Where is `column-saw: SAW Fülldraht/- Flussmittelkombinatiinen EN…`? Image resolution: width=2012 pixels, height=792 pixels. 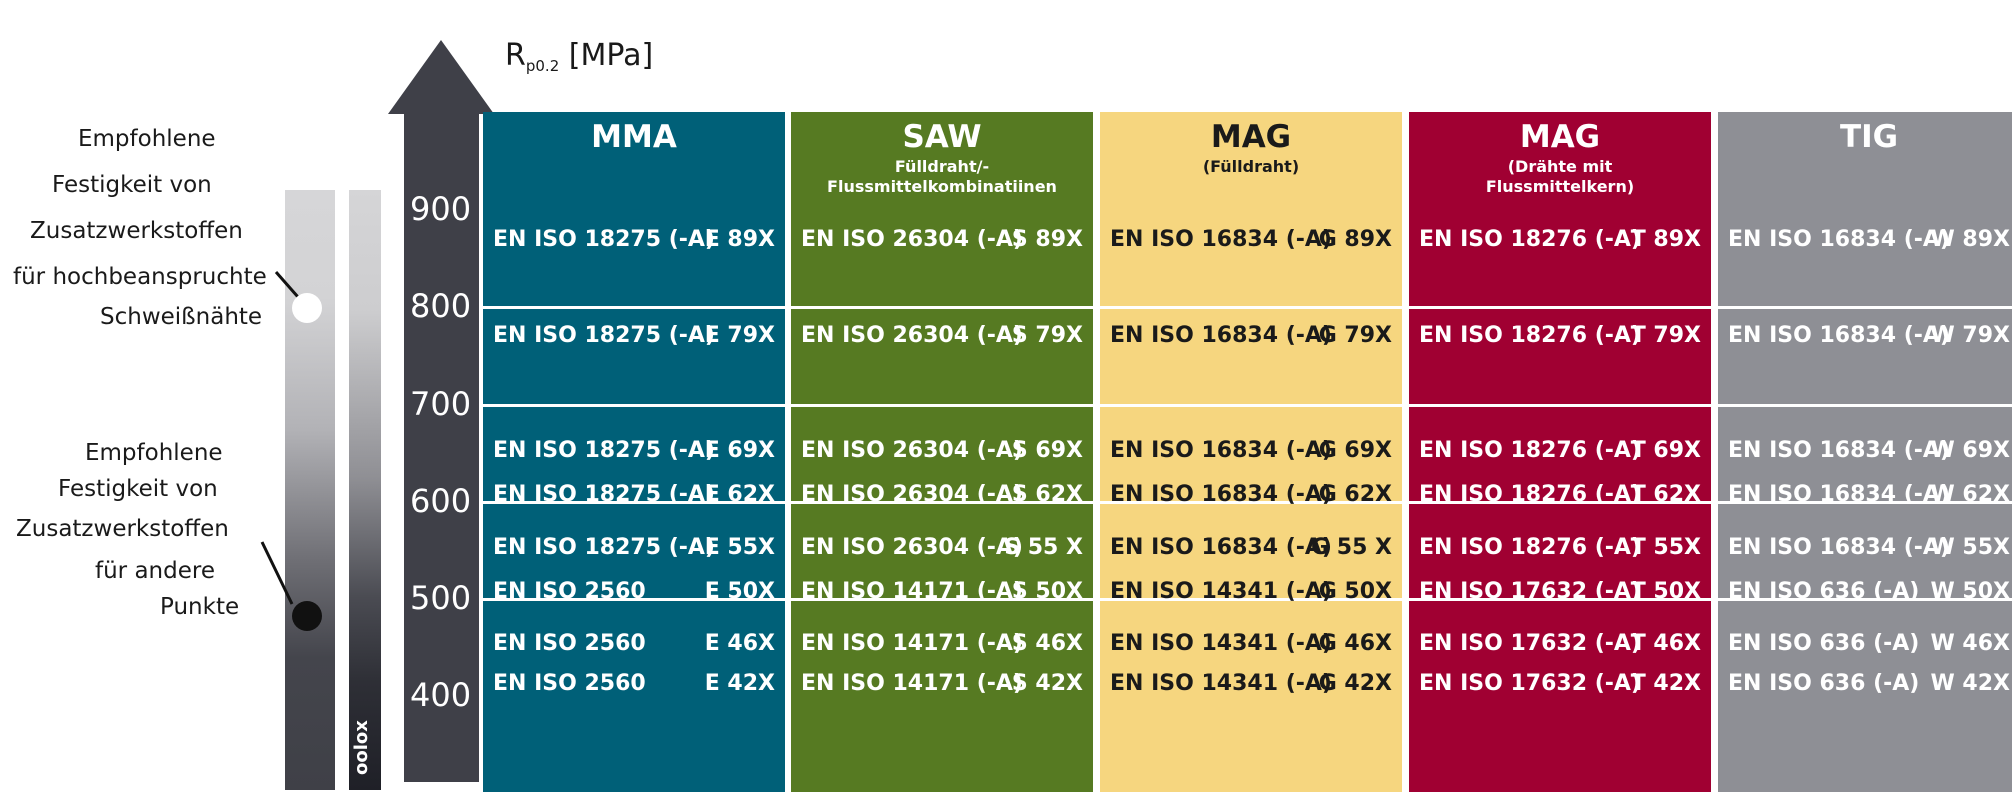 column-saw: SAW Fülldraht/- Flussmittelkombinatiinen EN… is located at coordinates (942, 452).